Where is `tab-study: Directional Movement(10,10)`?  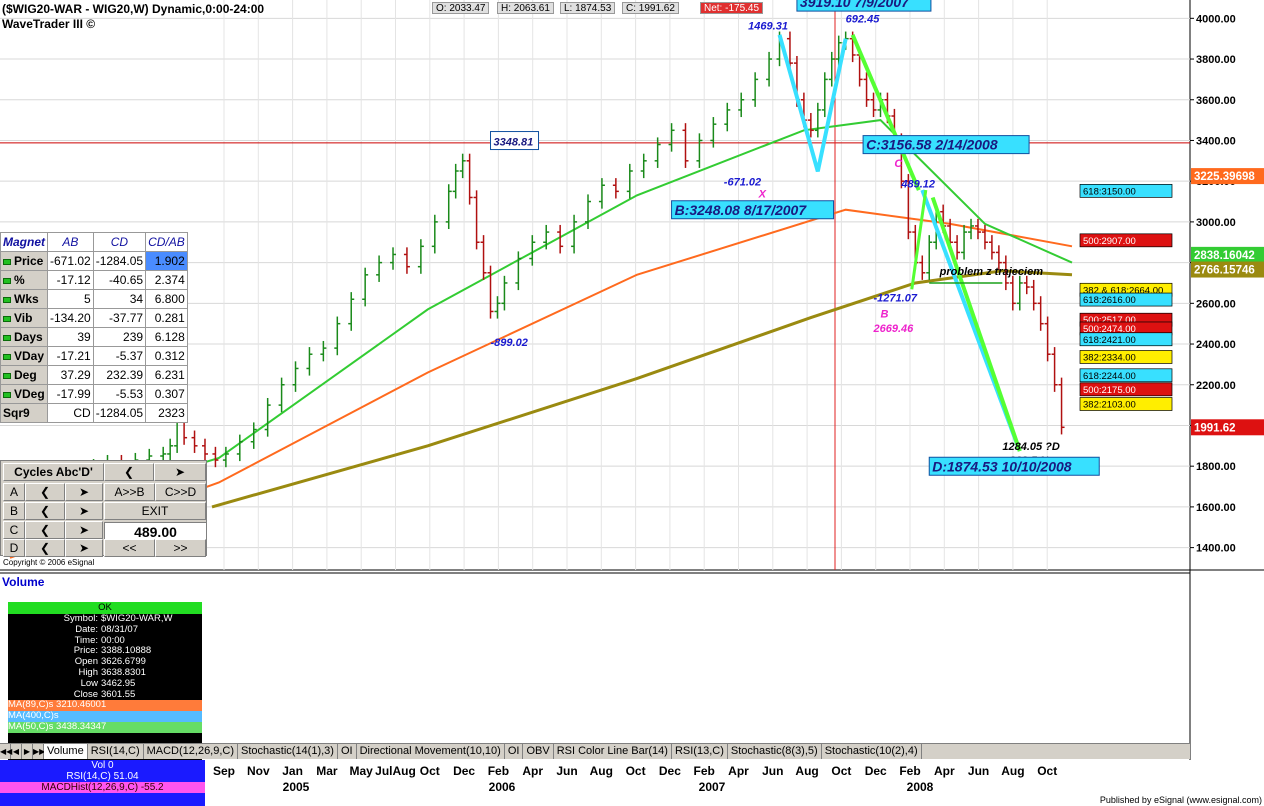 tab-study: Directional Movement(10,10) is located at coordinates (431, 751).